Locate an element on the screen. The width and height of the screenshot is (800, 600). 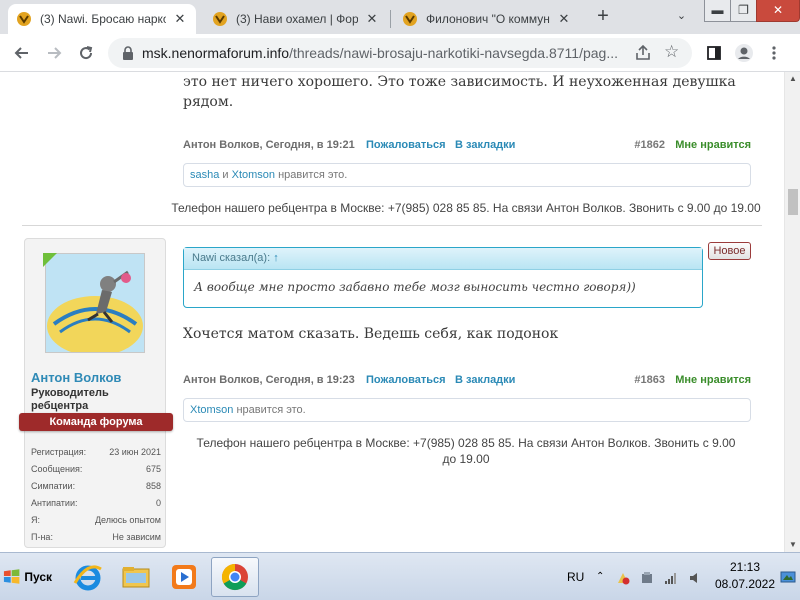
bookmark-star-icon: ☆ is located at coordinates (671, 52).